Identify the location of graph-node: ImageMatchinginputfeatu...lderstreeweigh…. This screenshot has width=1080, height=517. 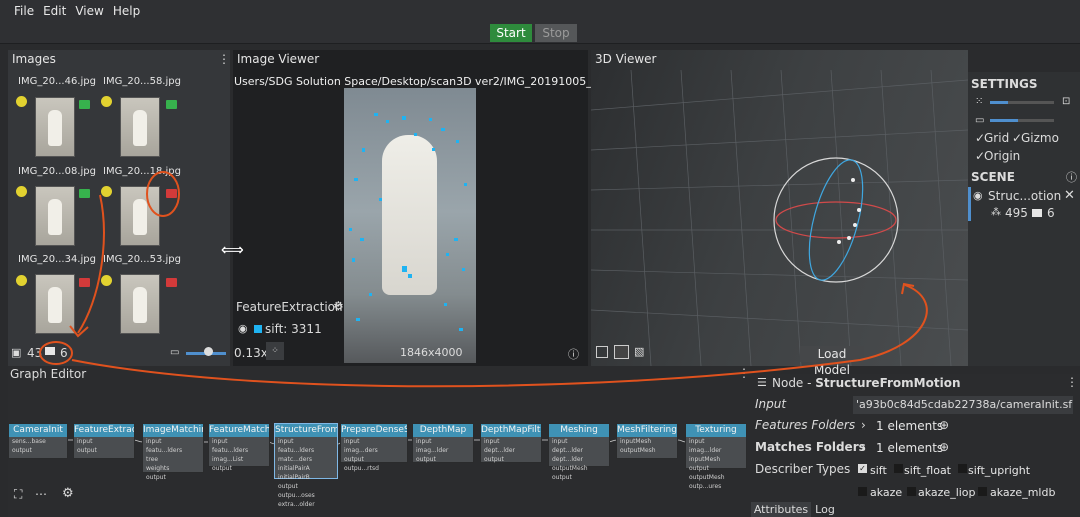
(173, 452).